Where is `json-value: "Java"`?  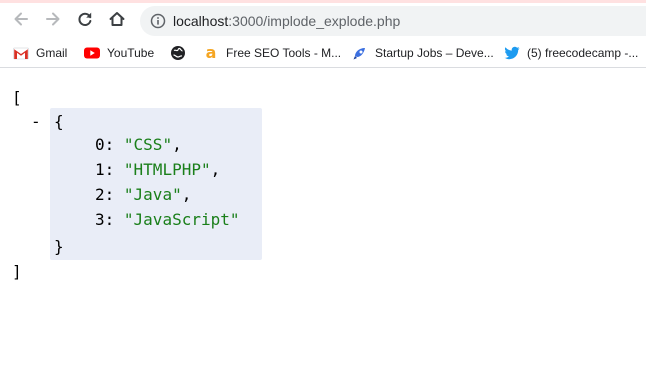 json-value: "Java" is located at coordinates (152, 194).